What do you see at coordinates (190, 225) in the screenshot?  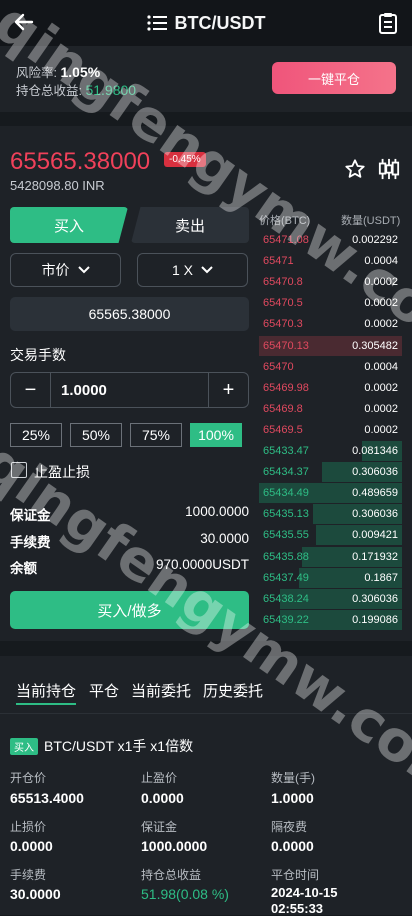 I see `sell-tab: 卖出` at bounding box center [190, 225].